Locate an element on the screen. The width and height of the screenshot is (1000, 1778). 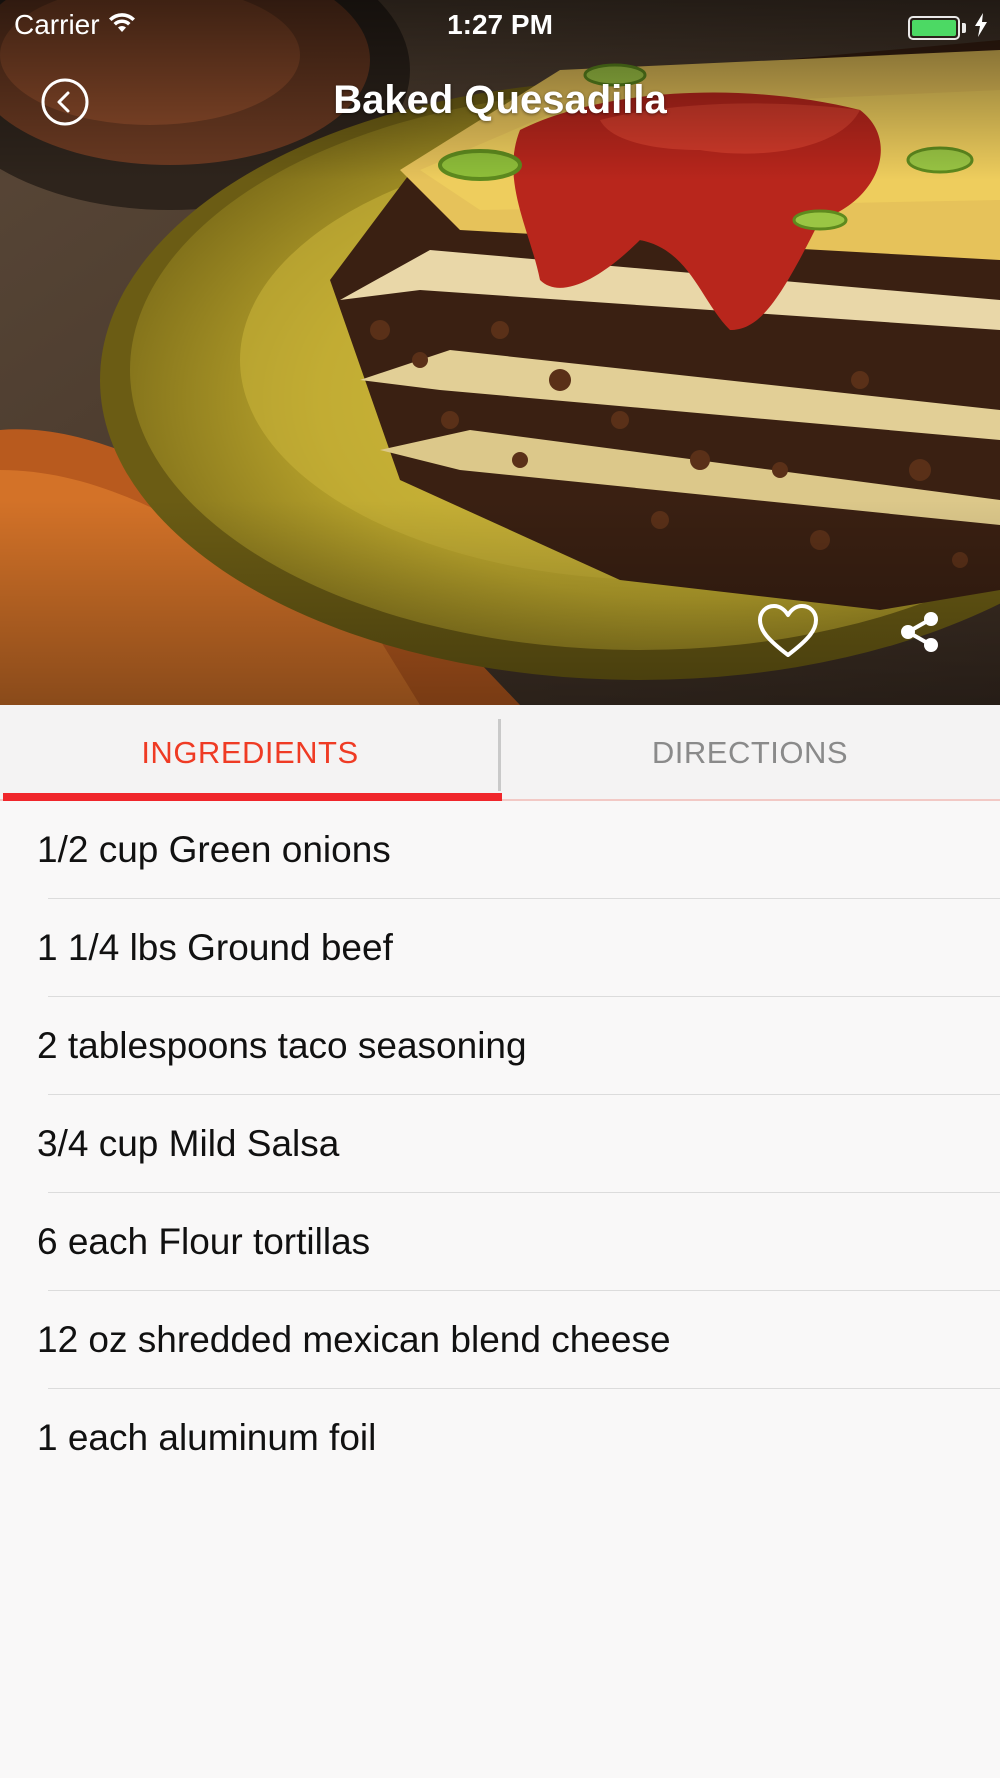
bolt-icon is located at coordinates (981, 28).